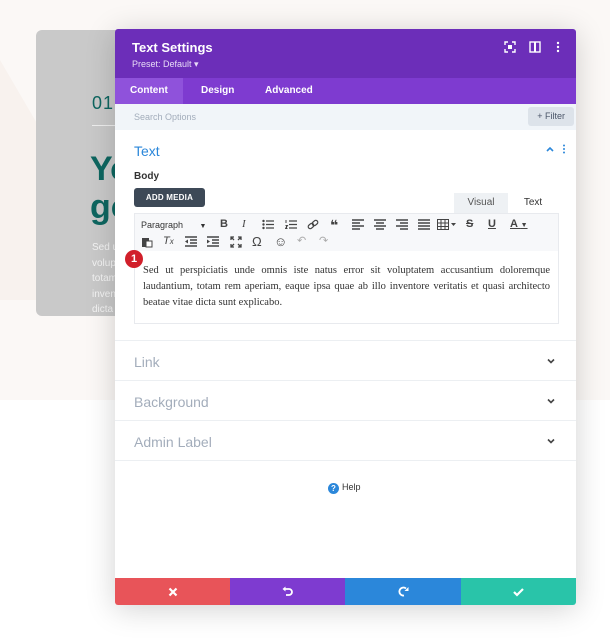 The width and height of the screenshot is (610, 638). What do you see at coordinates (103, 103) in the screenshot?
I see `background-number: 01` at bounding box center [103, 103].